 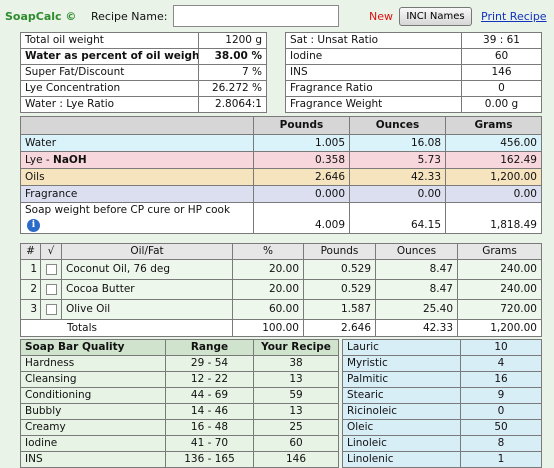 What do you see at coordinates (301, 143) in the screenshot?
I see `summary-pounds: 1.005` at bounding box center [301, 143].